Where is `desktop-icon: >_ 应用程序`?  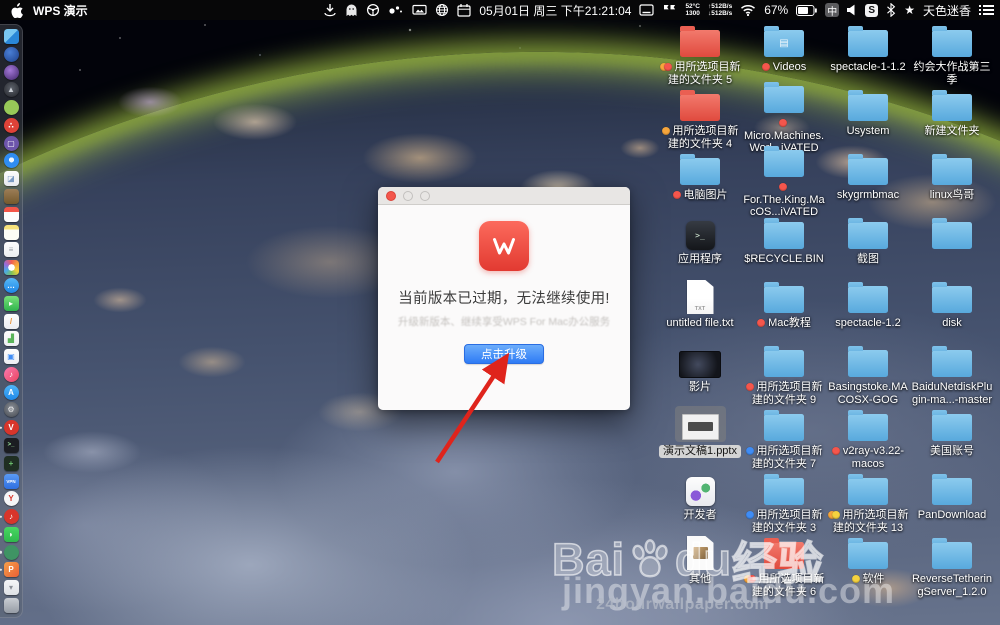
desktop-icon: >_ 应用程序 is located at coordinates (700, 246).